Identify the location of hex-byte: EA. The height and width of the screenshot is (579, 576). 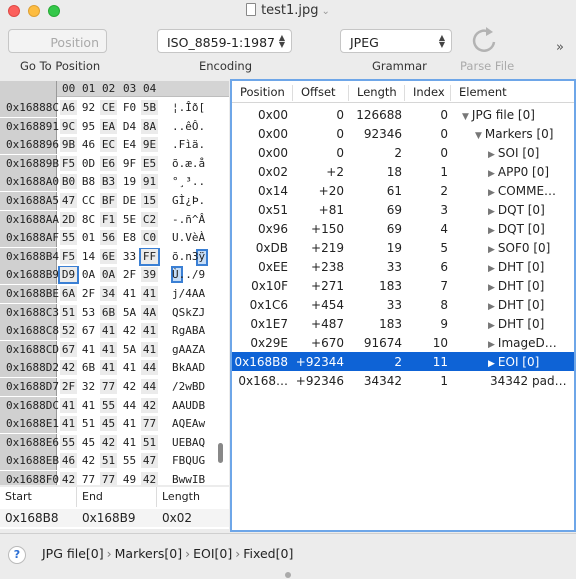
(108, 126).